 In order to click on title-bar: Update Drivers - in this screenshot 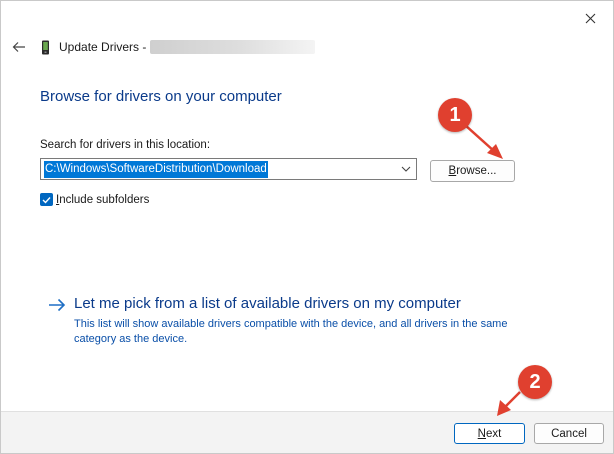, I will do `click(162, 47)`.